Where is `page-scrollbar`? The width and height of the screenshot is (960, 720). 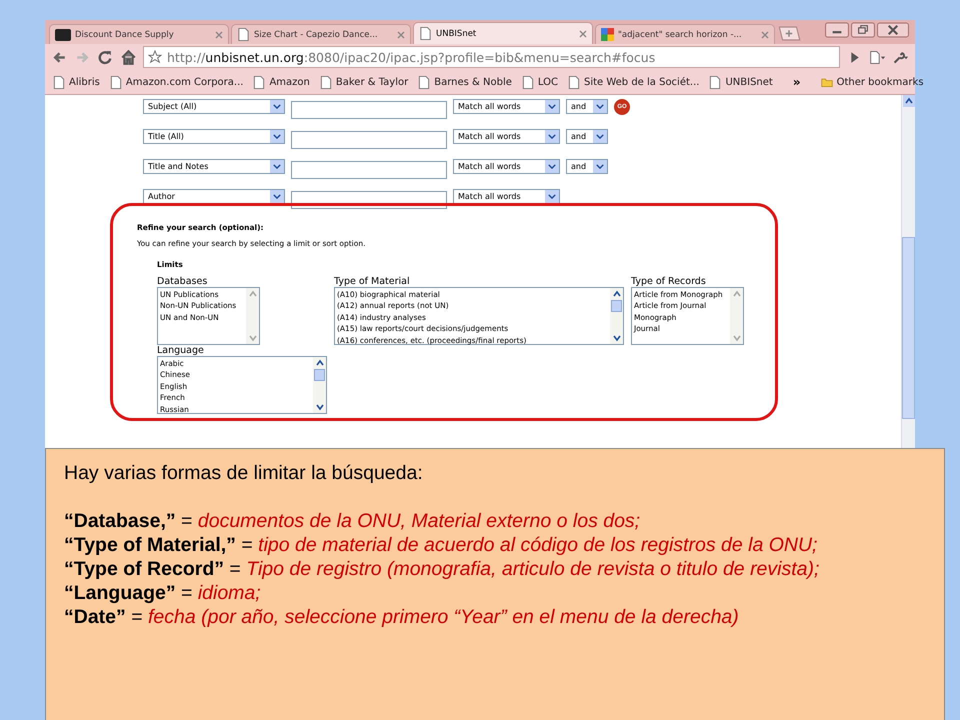 page-scrollbar is located at coordinates (908, 272).